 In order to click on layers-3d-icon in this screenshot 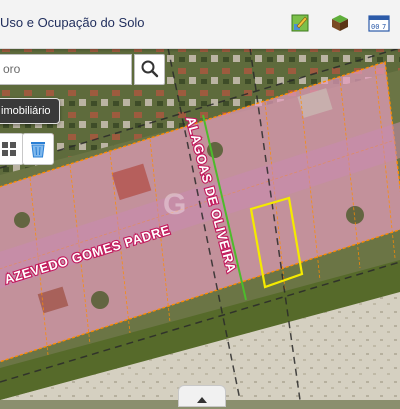, I will do `click(340, 23)`.